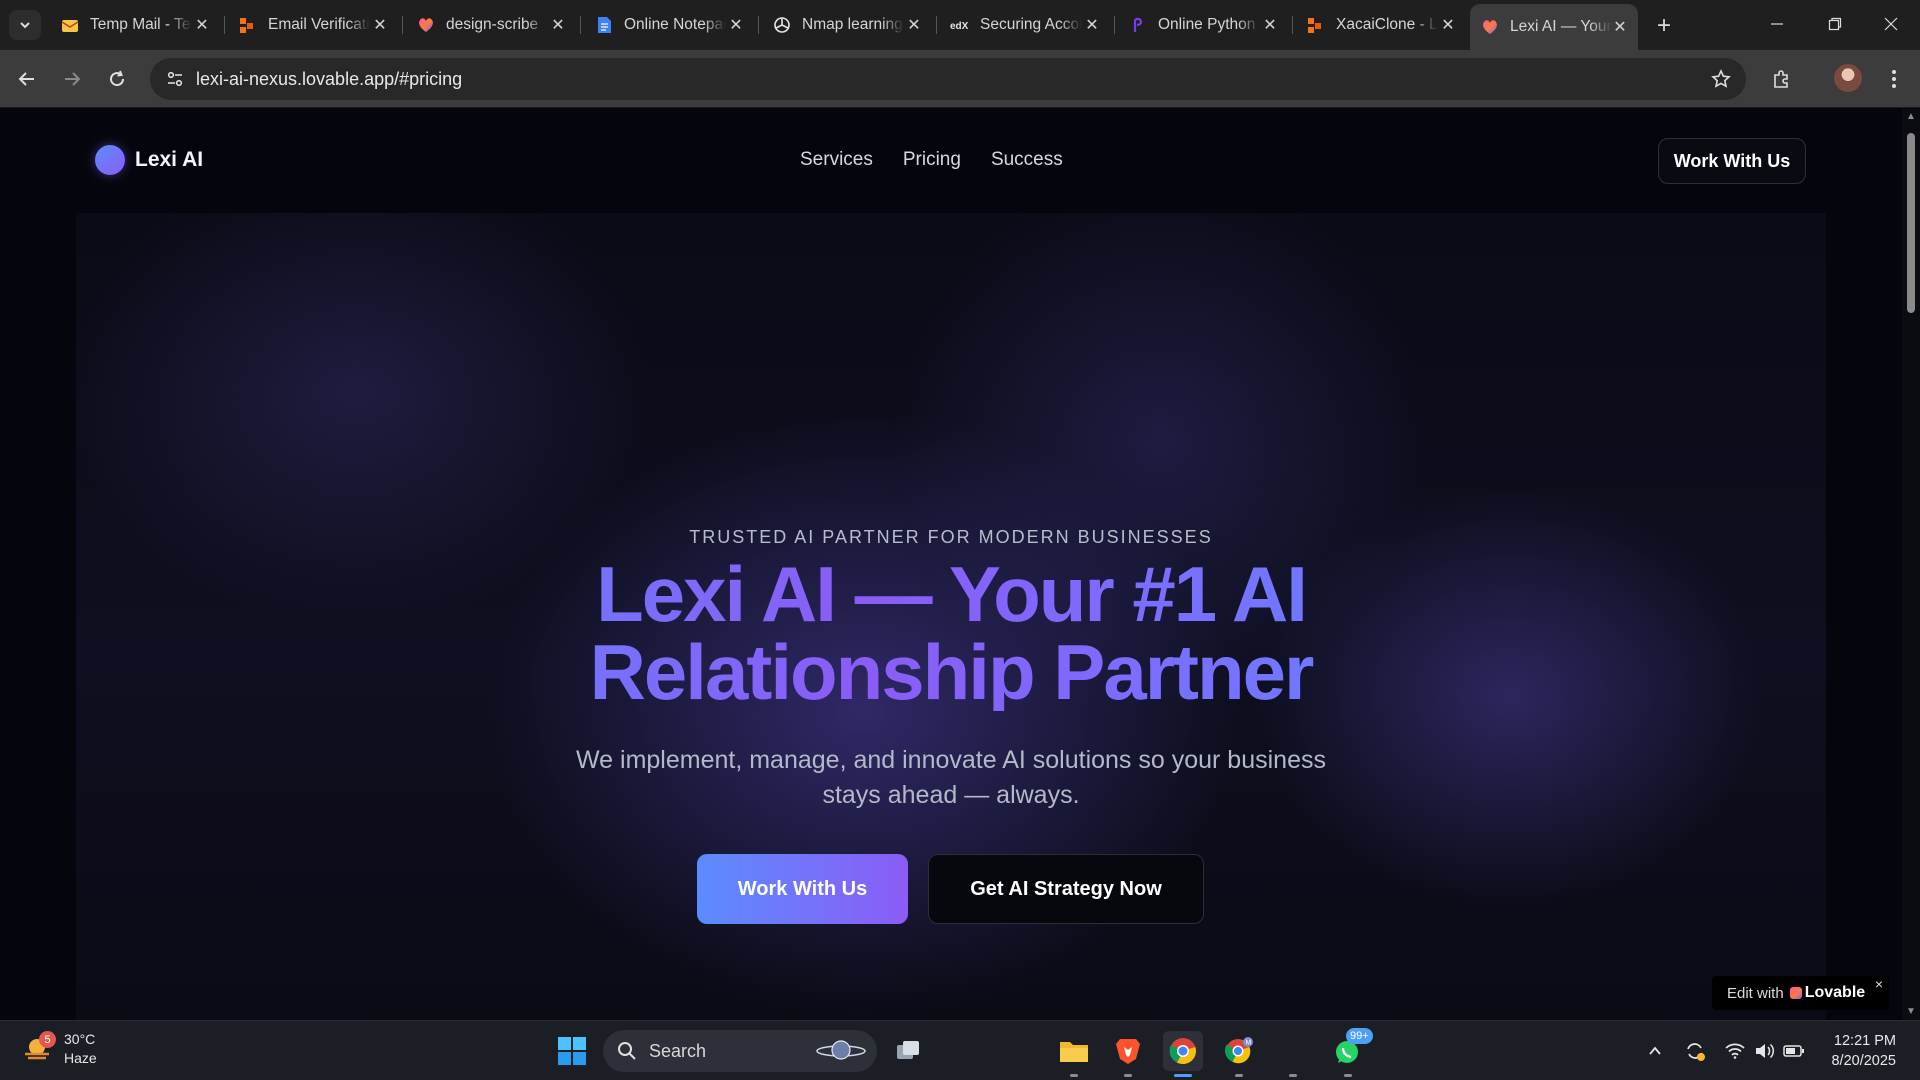  What do you see at coordinates (313, 25) in the screenshot?
I see `tab-email-verification: Email Verification ✕` at bounding box center [313, 25].